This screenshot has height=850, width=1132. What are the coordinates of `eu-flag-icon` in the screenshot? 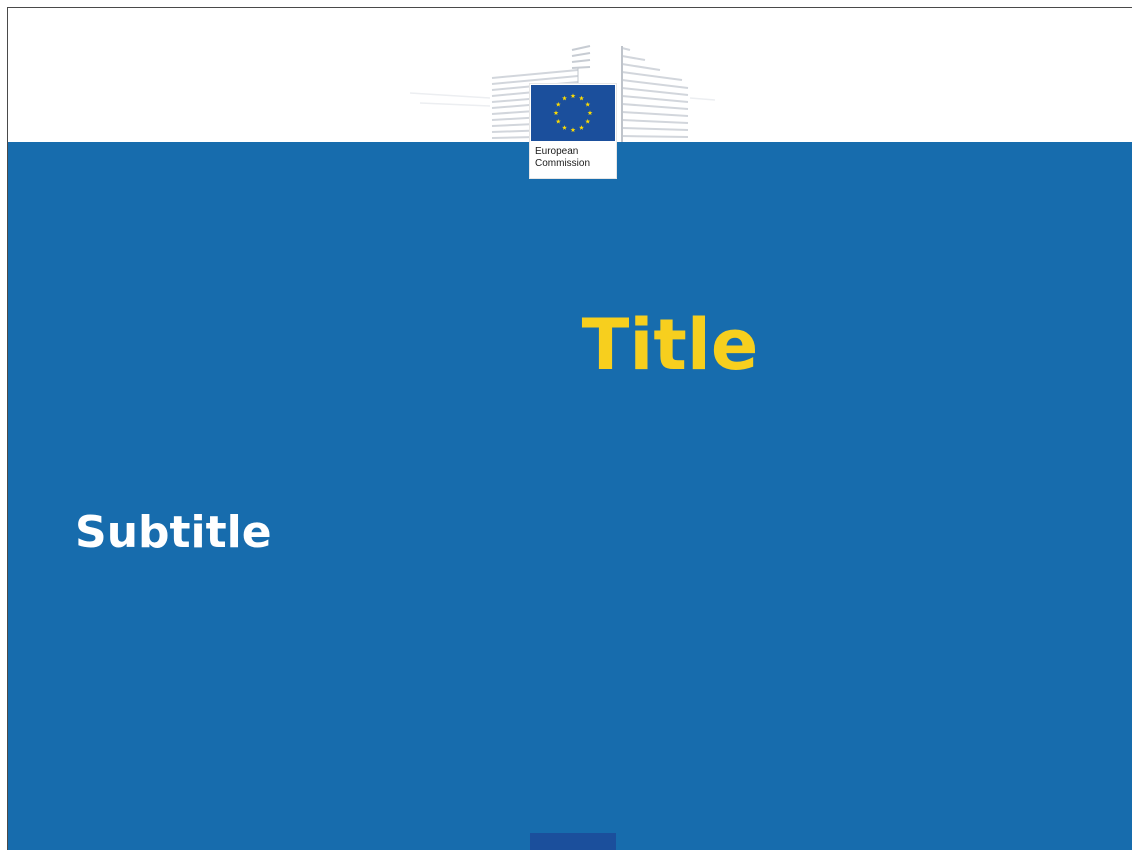 It's located at (573, 113).